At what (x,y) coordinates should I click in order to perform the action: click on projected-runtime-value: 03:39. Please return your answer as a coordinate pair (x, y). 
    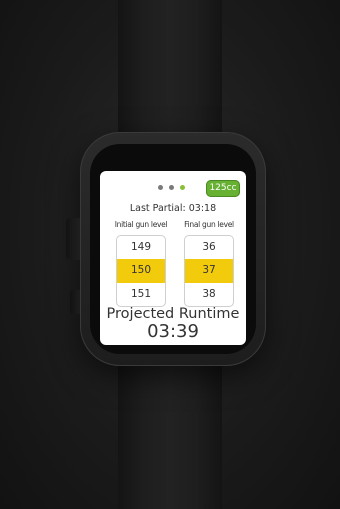
    Looking at the image, I should click on (173, 331).